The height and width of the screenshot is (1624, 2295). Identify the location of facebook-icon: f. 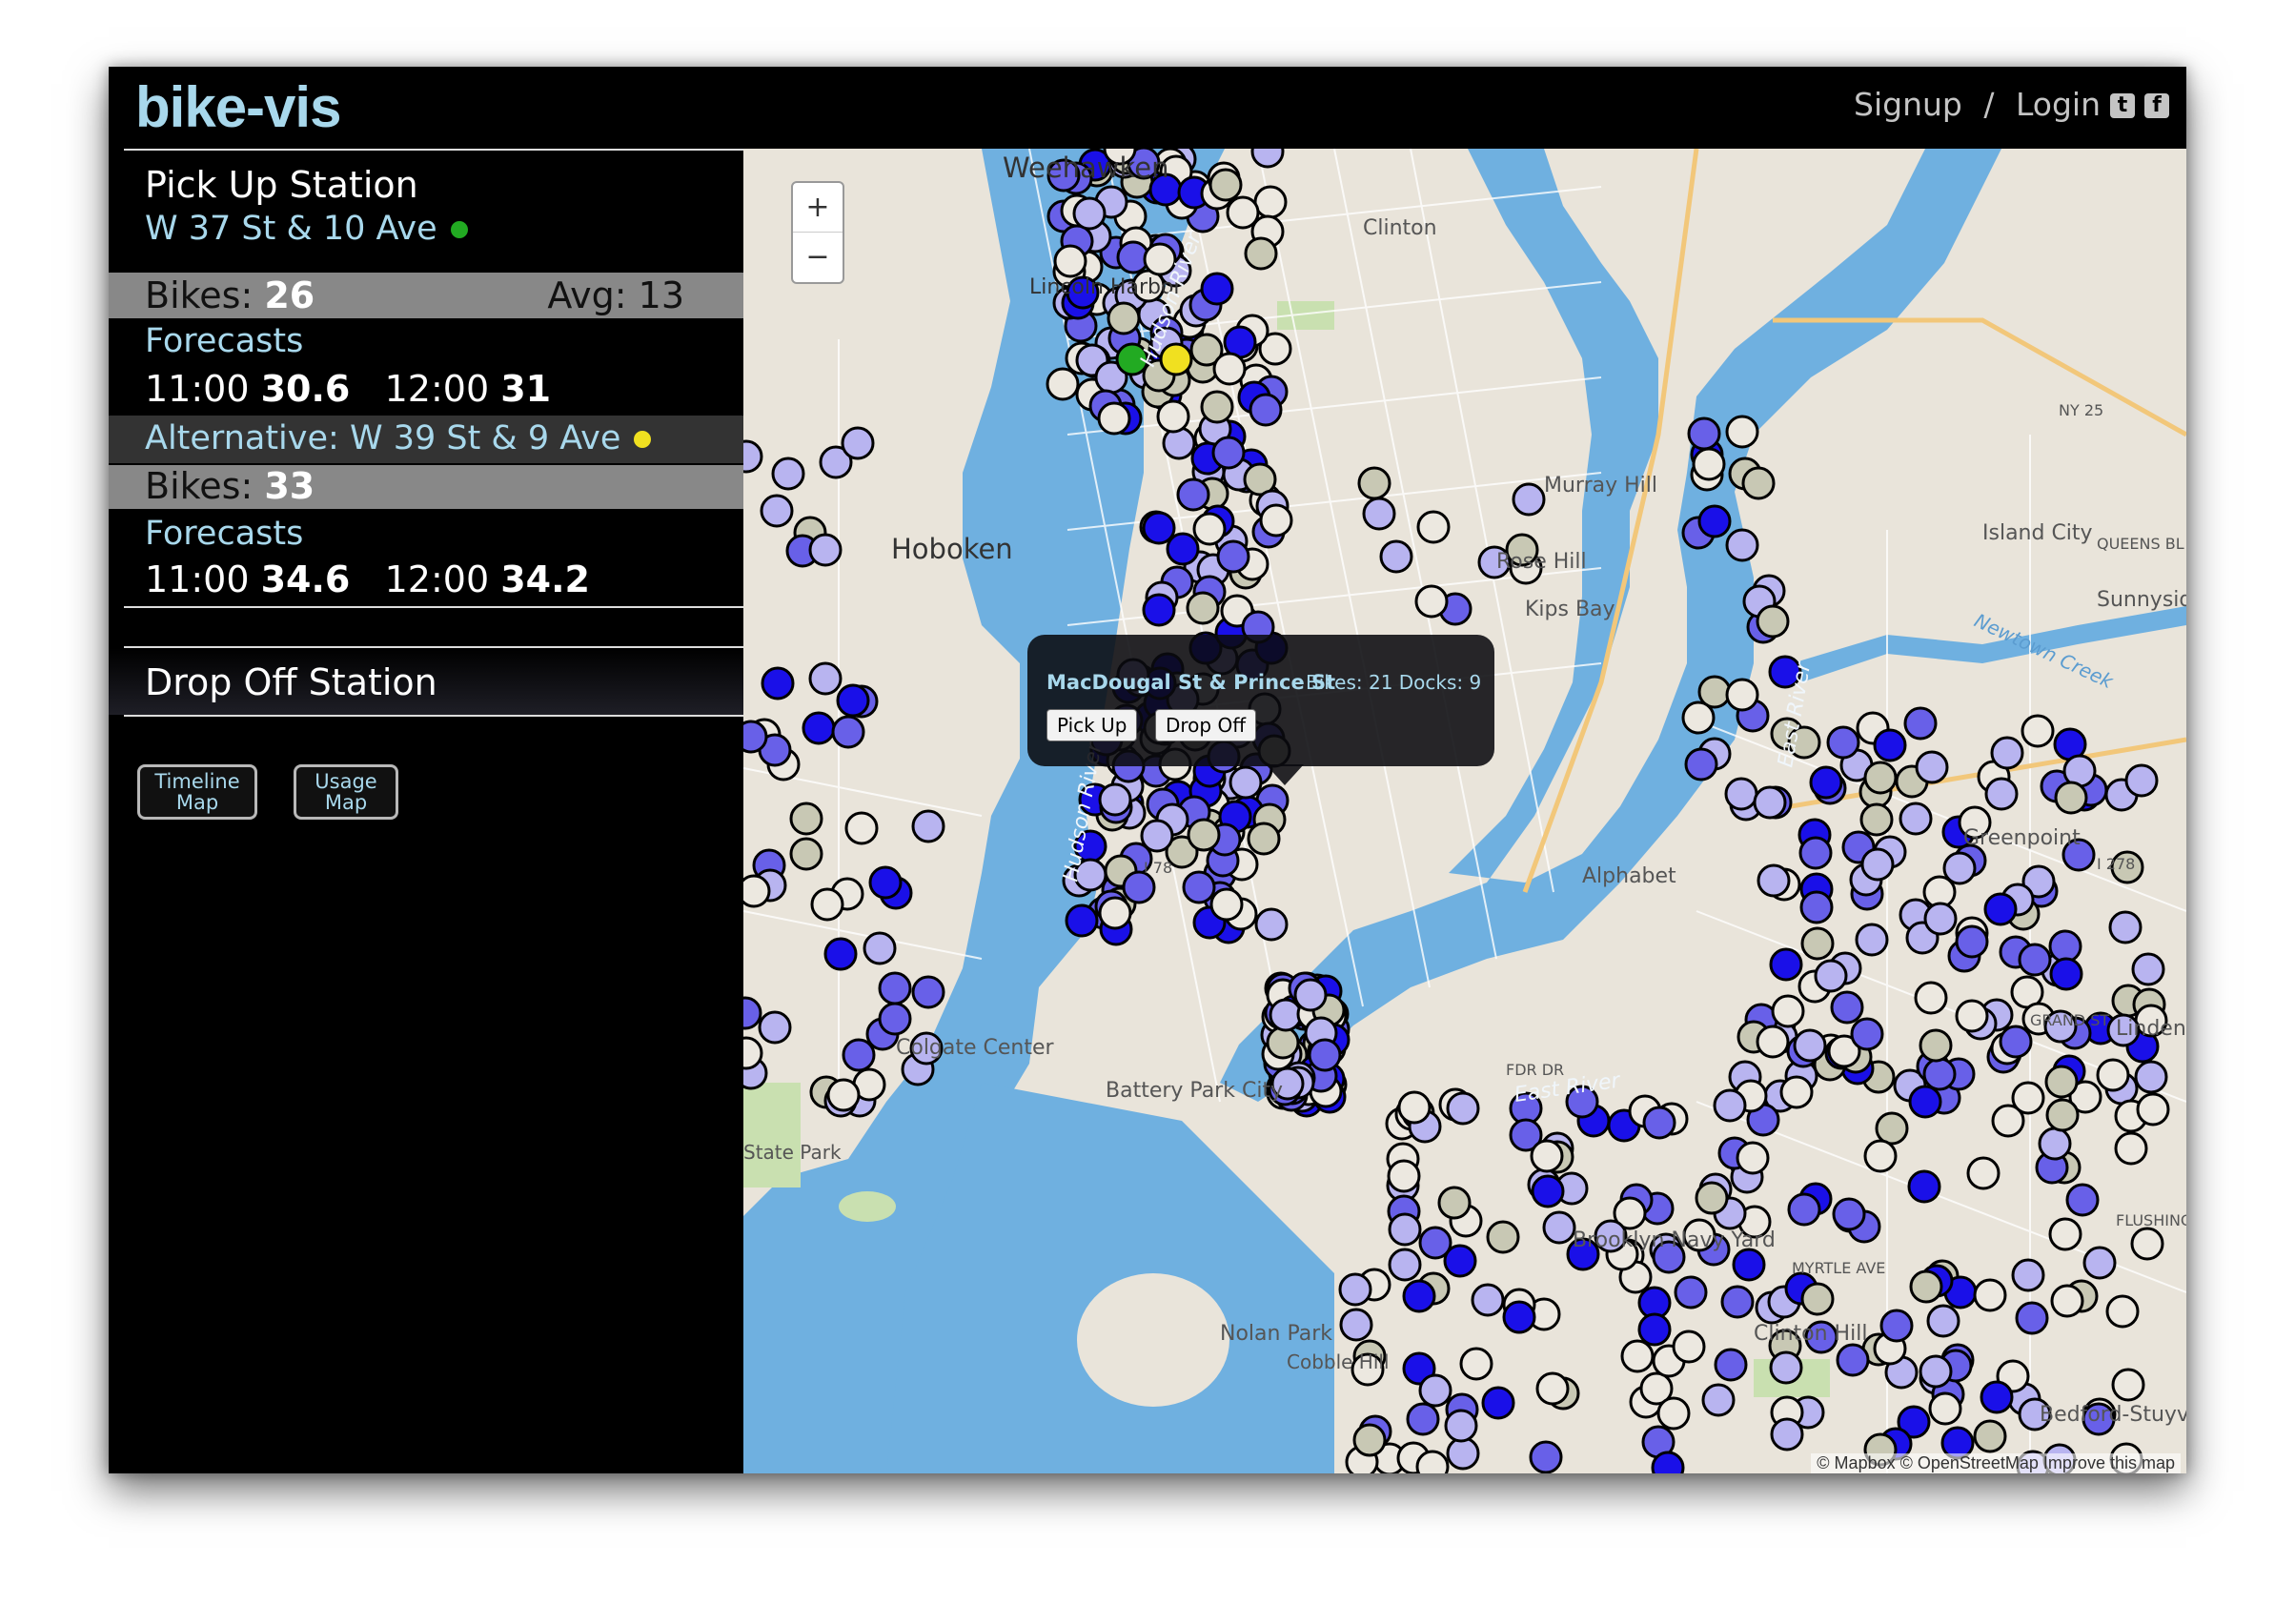
(2156, 105).